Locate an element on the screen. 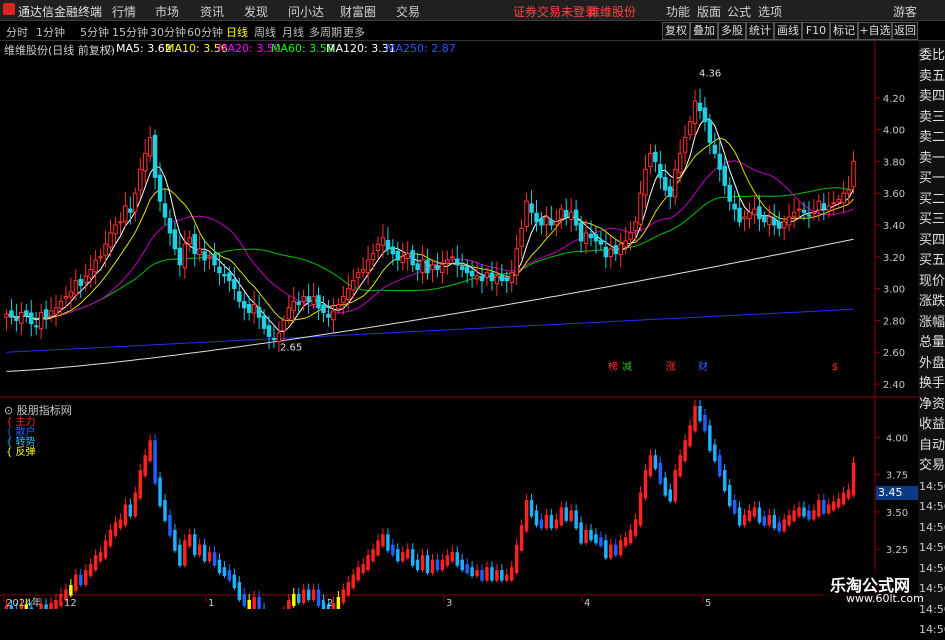 This screenshot has height=640, width=945. side-item: 买二 is located at coordinates (932, 199).